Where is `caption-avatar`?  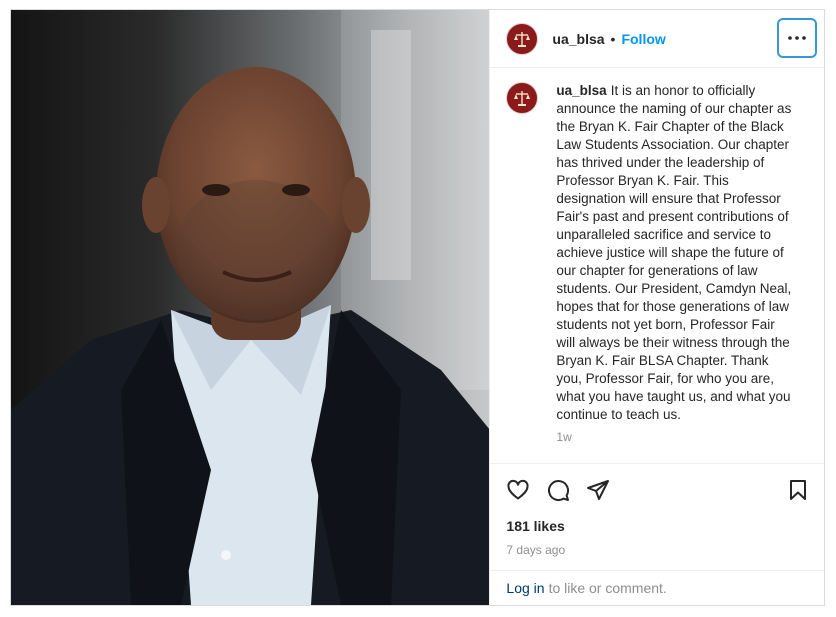 caption-avatar is located at coordinates (522, 98).